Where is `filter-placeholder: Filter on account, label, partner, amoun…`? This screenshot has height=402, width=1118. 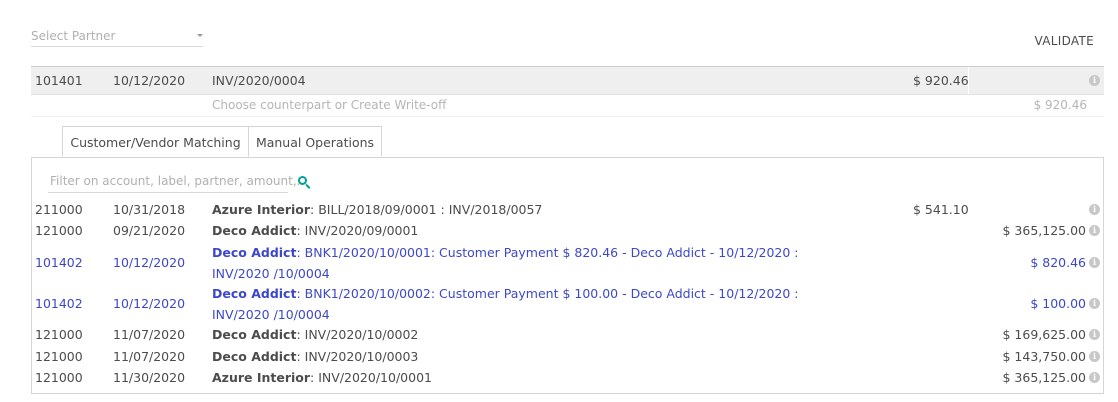
filter-placeholder: Filter on account, label, partner, amoun… is located at coordinates (179, 181).